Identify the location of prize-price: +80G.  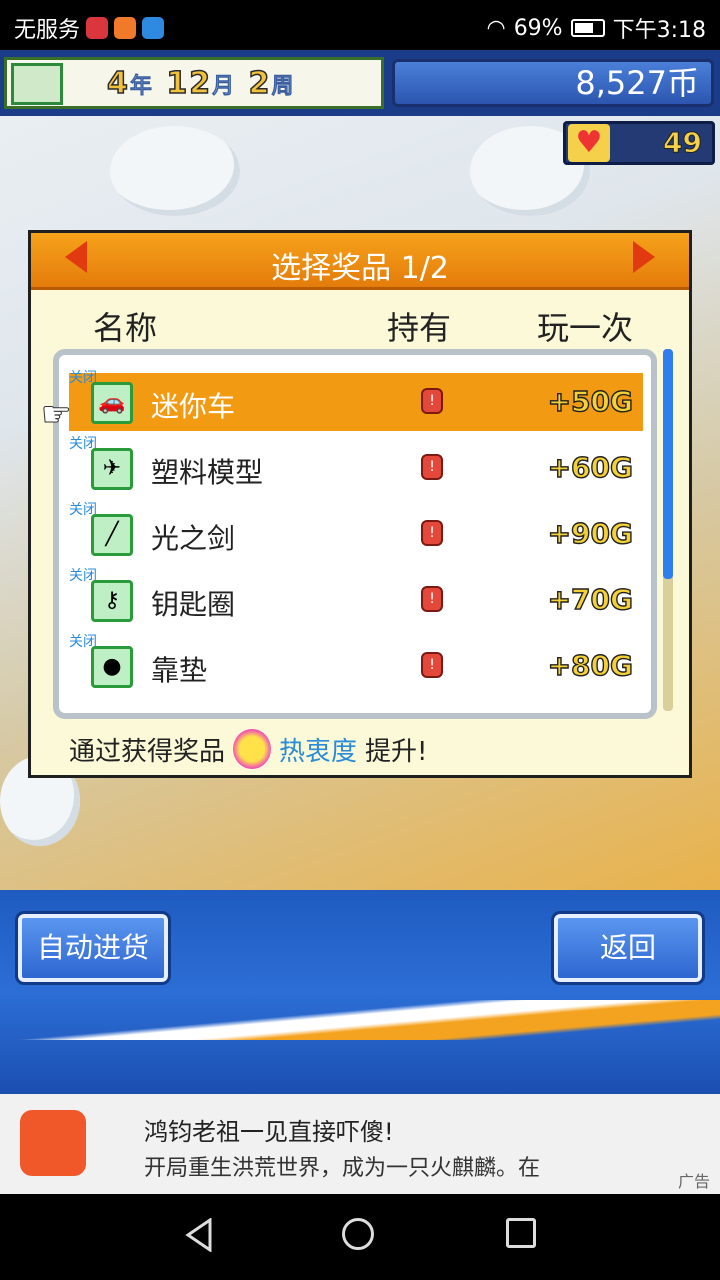
(590, 665).